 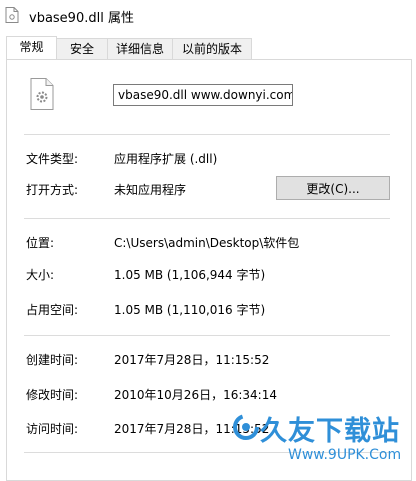 What do you see at coordinates (246, 427) in the screenshot?
I see `watermark-logo-icon` at bounding box center [246, 427].